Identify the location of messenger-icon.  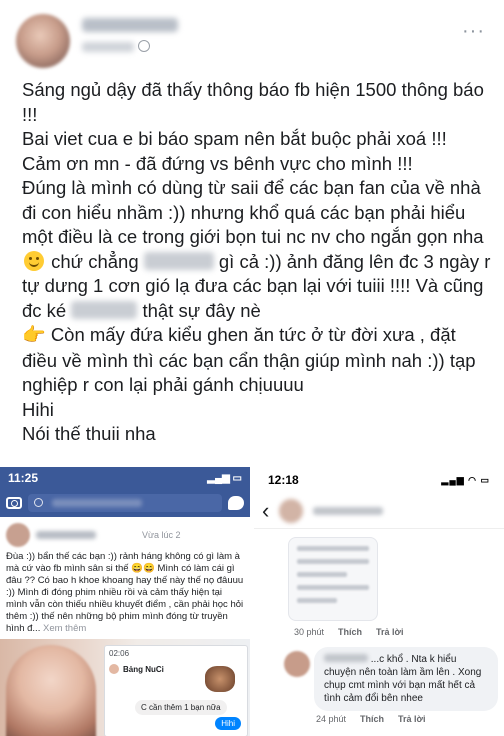
(236, 503).